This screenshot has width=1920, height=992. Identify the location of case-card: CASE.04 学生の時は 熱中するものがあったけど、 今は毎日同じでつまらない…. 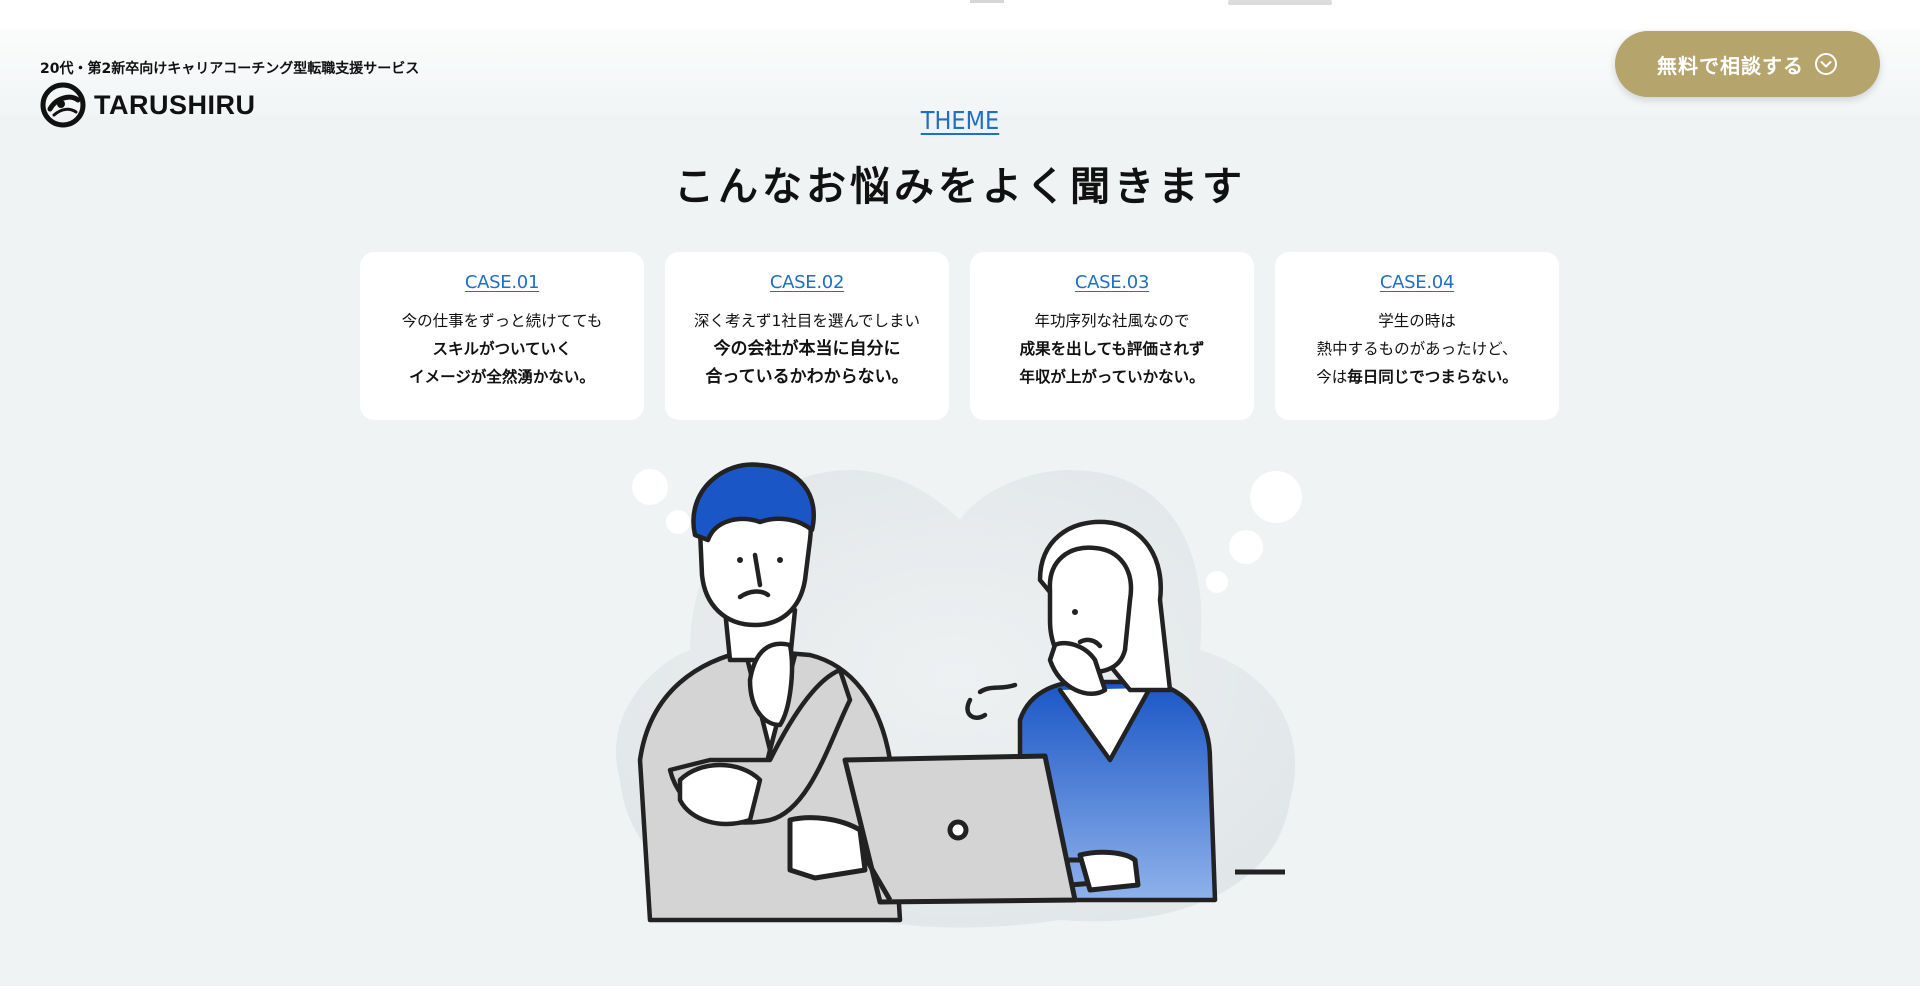
(1417, 336).